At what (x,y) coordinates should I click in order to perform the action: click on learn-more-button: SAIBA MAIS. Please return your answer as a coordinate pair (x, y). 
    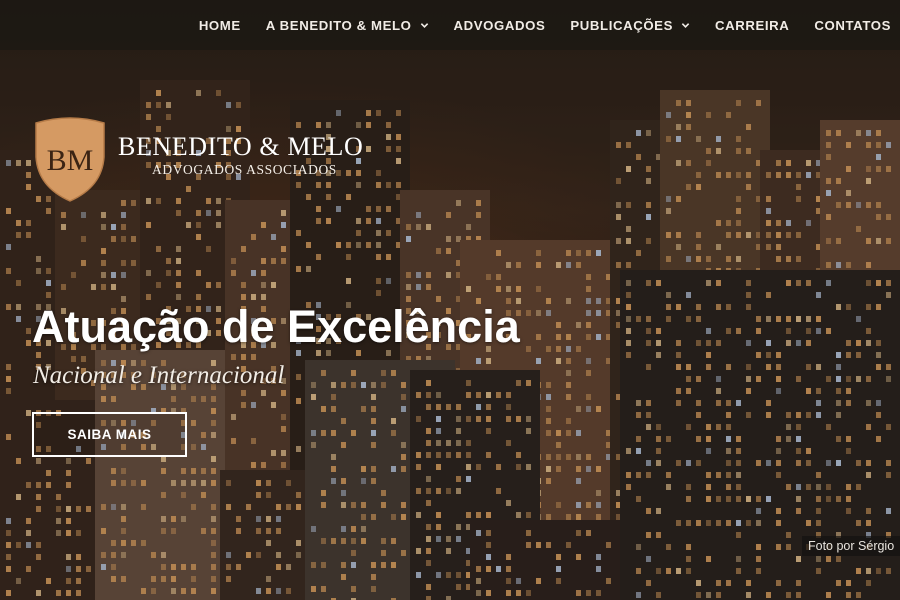
    Looking at the image, I should click on (109, 434).